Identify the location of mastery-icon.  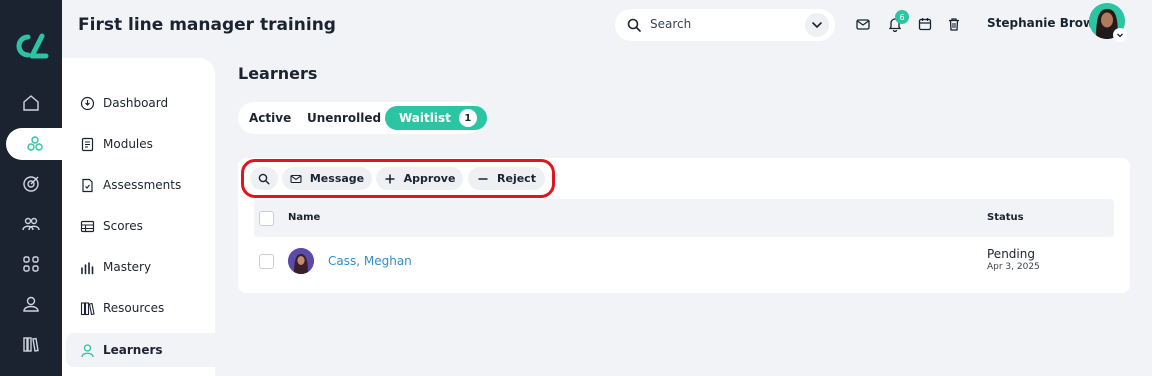
(87, 267).